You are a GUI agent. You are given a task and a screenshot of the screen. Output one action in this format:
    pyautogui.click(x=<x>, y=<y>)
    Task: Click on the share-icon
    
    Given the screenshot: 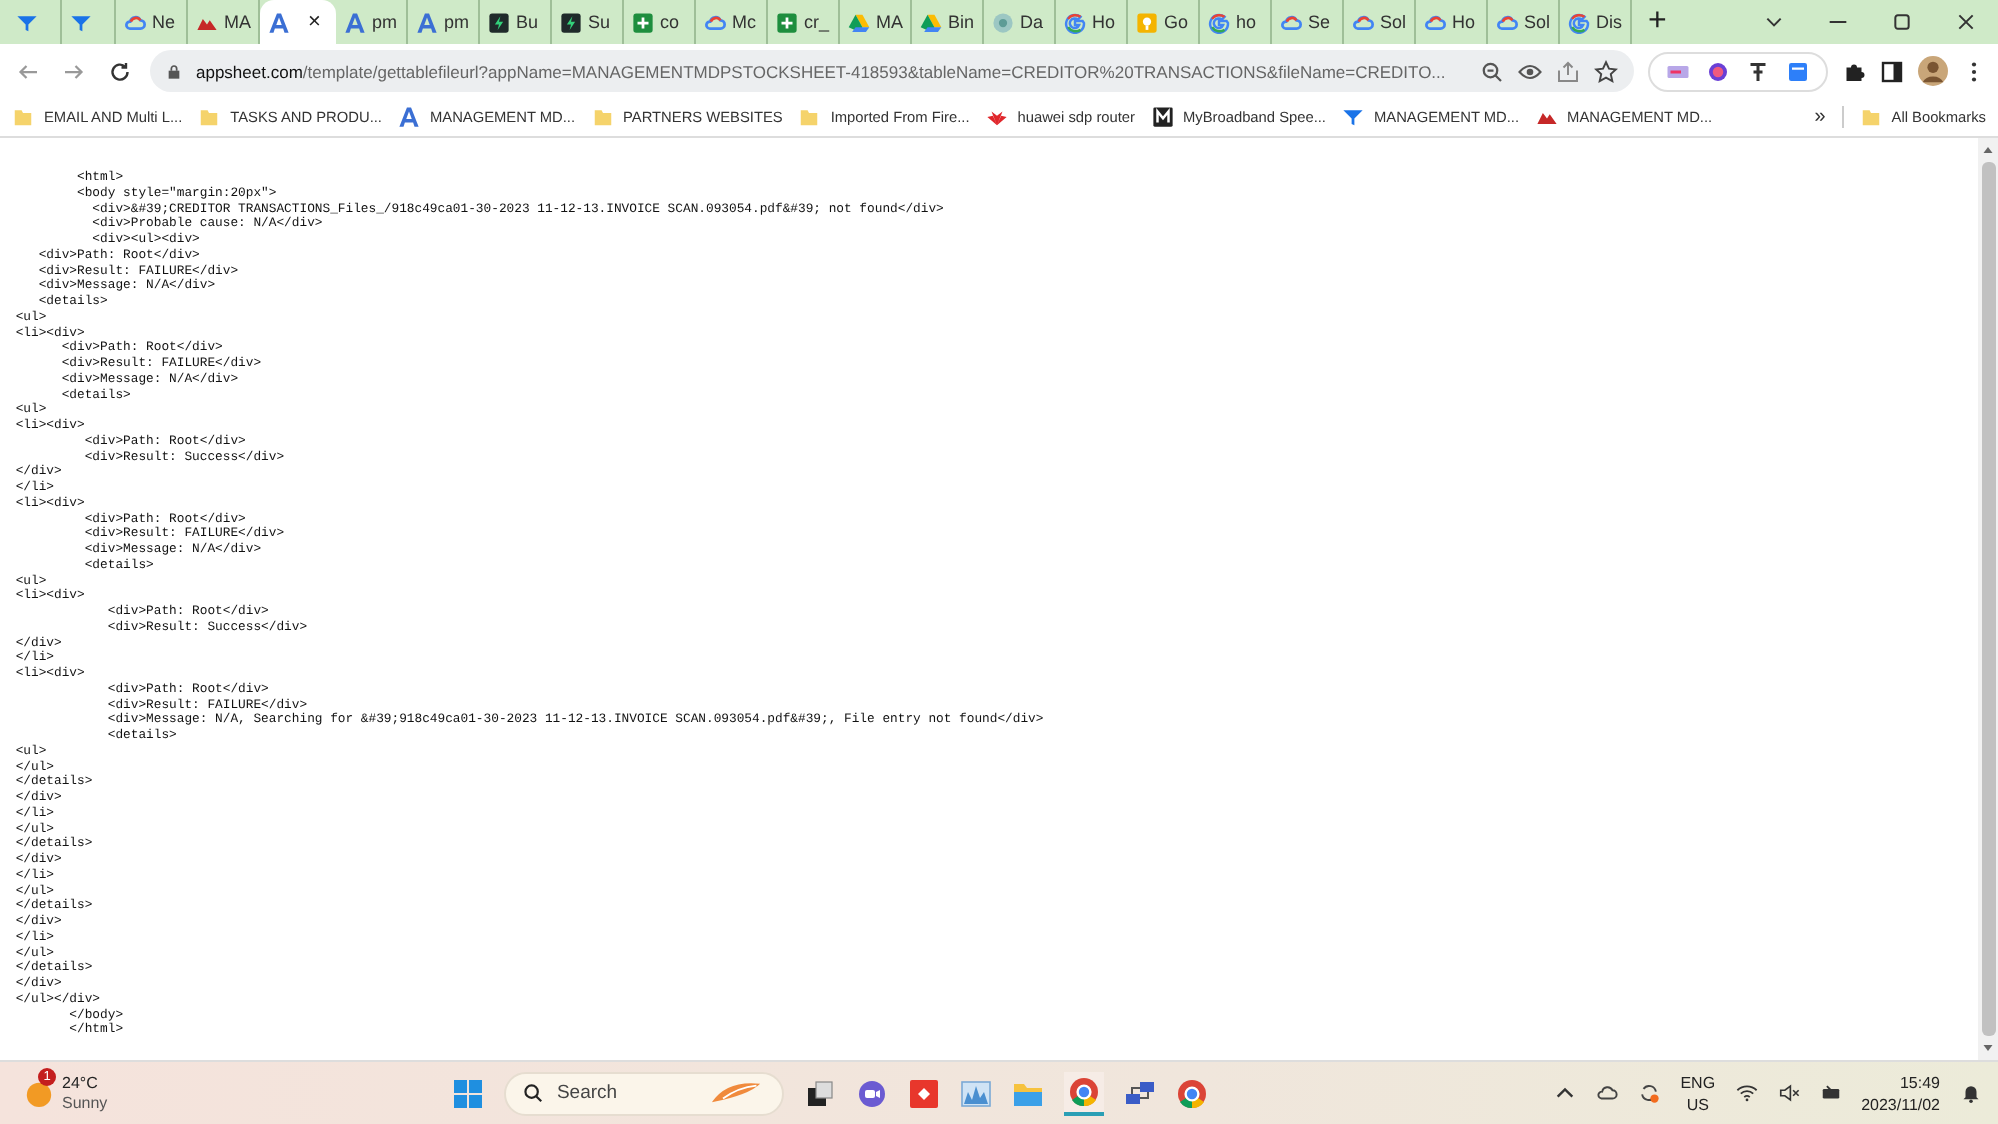 What is the action you would take?
    pyautogui.click(x=1568, y=71)
    